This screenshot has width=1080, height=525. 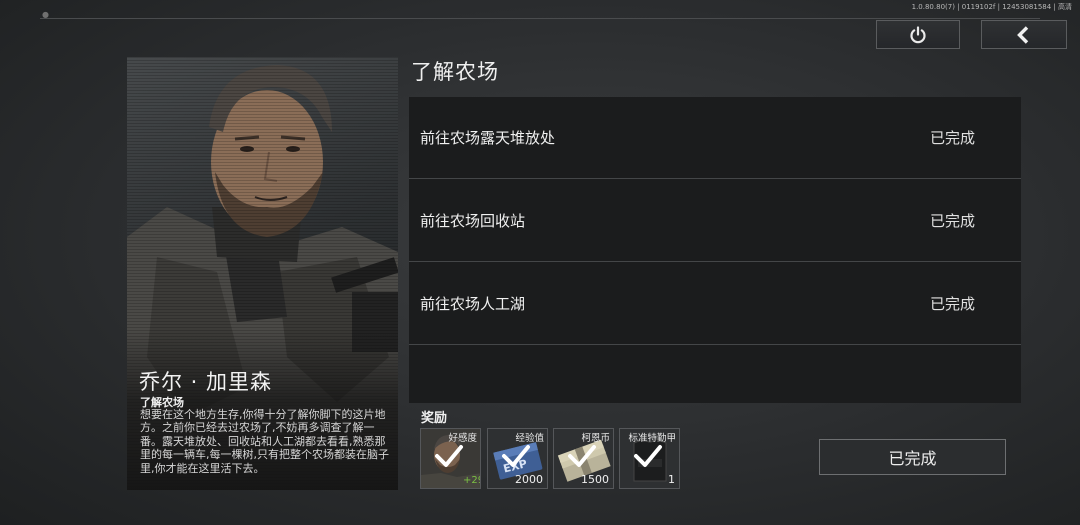 What do you see at coordinates (473, 304) in the screenshot?
I see `task-label: 前往农场人工湖` at bounding box center [473, 304].